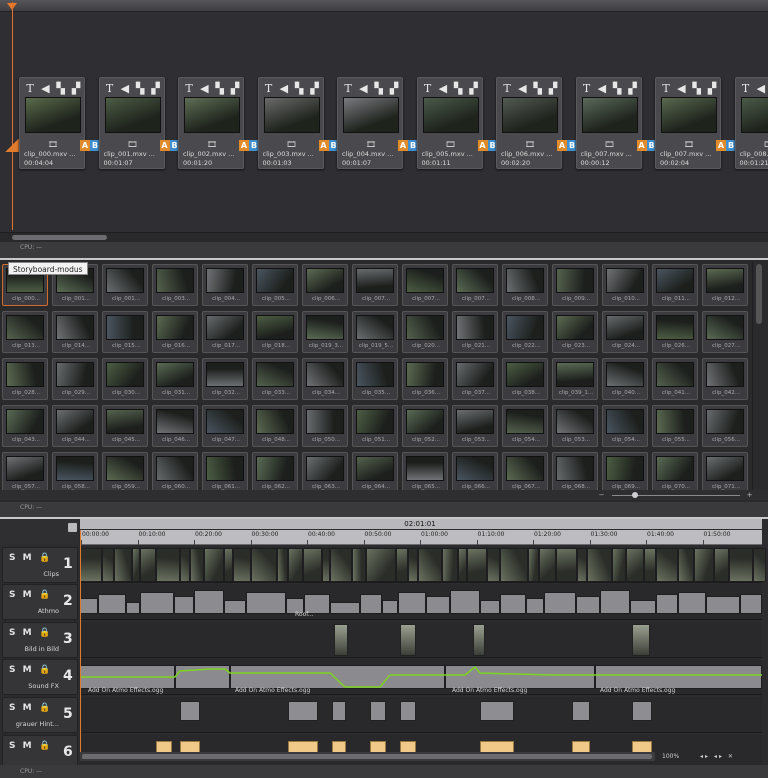 This screenshot has height=778, width=768. Describe the element at coordinates (40, 602) in the screenshot. I see `track-header-2: S M 🔒 Athmo 2` at that location.